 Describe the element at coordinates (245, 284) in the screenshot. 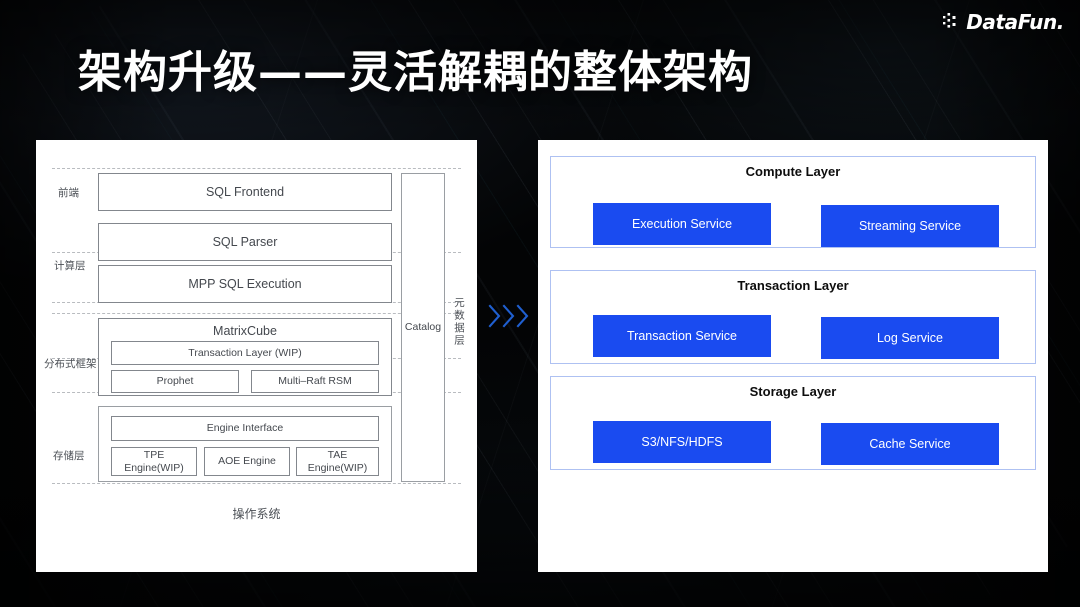

I see `box-mpp-sql-execution: MPP SQL Execution` at that location.